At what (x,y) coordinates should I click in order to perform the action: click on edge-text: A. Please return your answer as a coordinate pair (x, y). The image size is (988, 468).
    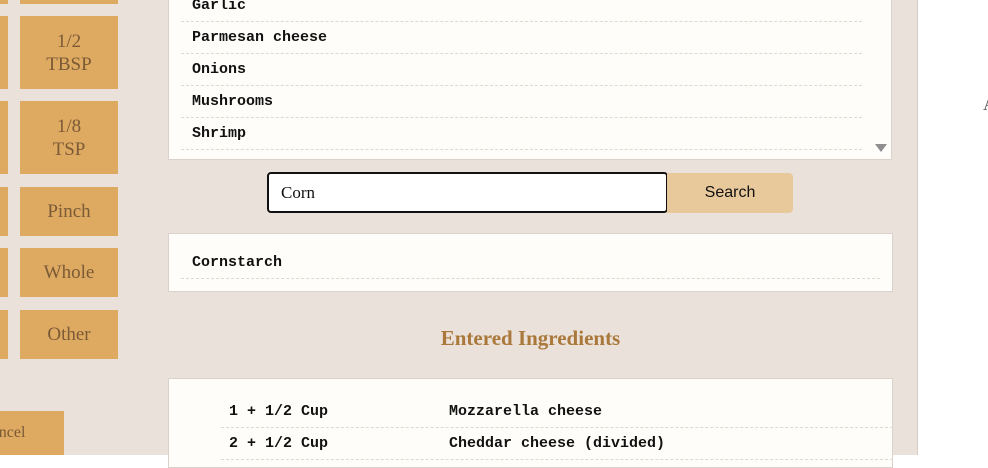
    Looking at the image, I should click on (985, 104).